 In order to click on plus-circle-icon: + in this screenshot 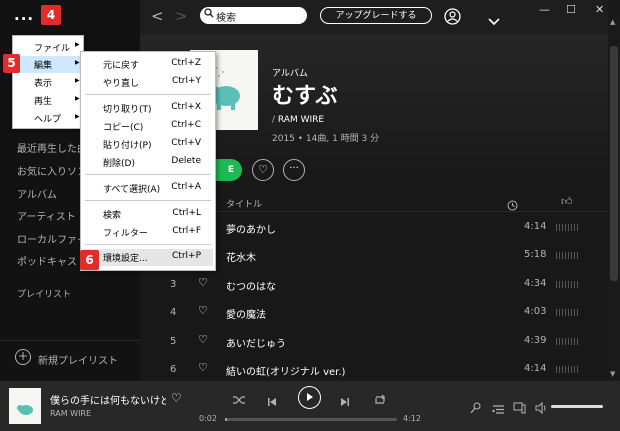, I will do `click(23, 357)`.